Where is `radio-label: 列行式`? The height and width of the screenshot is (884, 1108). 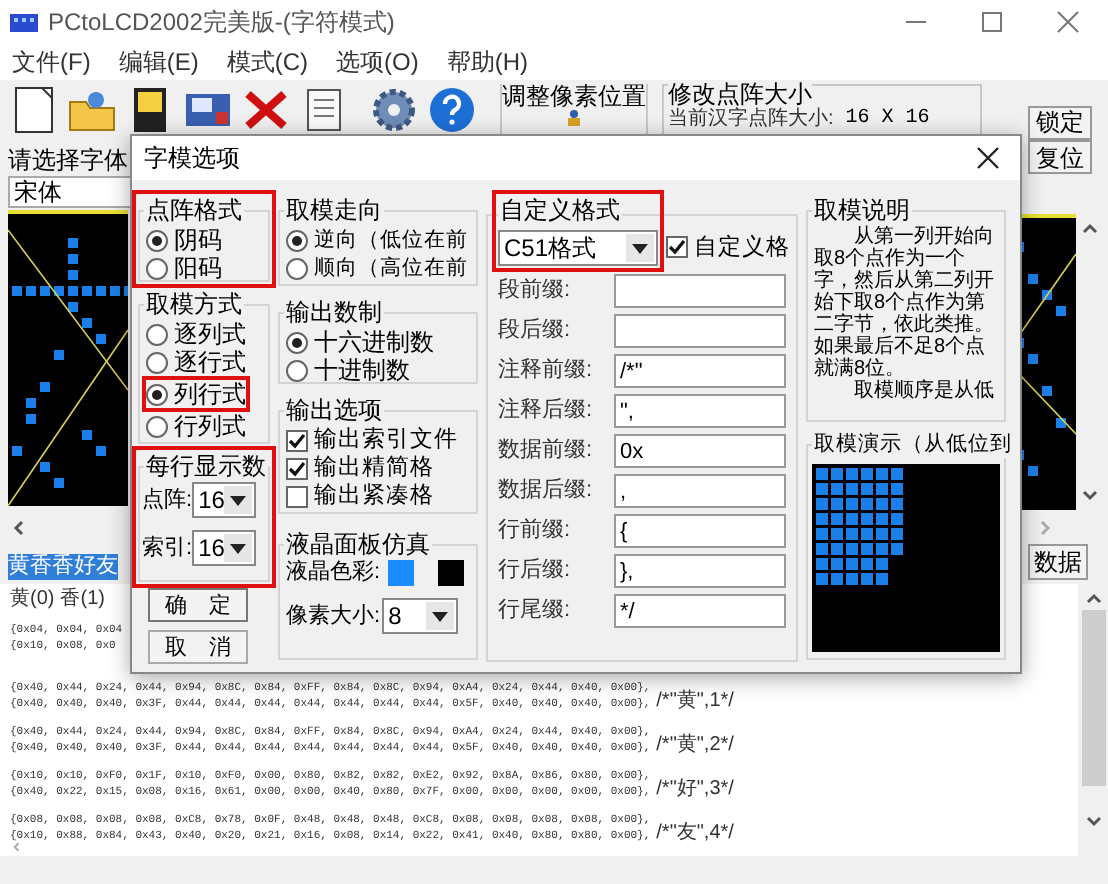 radio-label: 列行式 is located at coordinates (210, 394).